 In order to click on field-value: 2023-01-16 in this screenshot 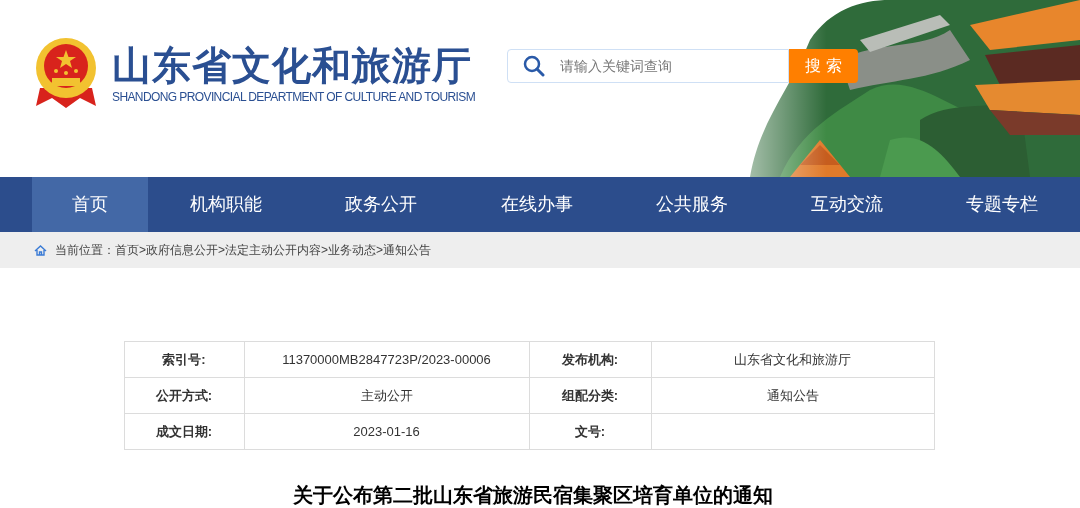, I will do `click(386, 431)`.